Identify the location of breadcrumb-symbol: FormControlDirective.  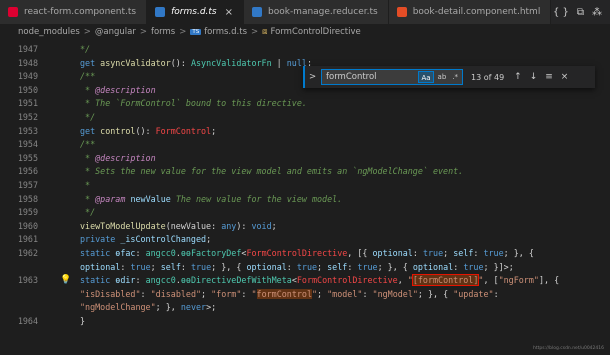
(316, 32).